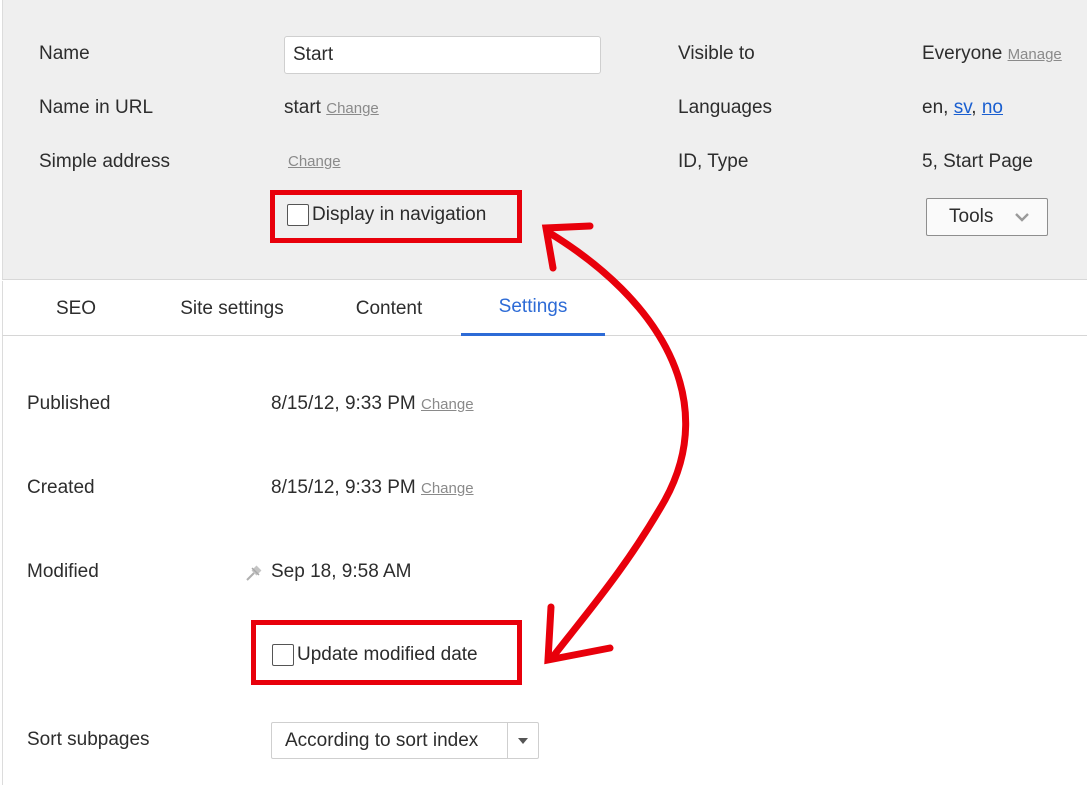  I want to click on simple-address-label: Simple address, so click(104, 161).